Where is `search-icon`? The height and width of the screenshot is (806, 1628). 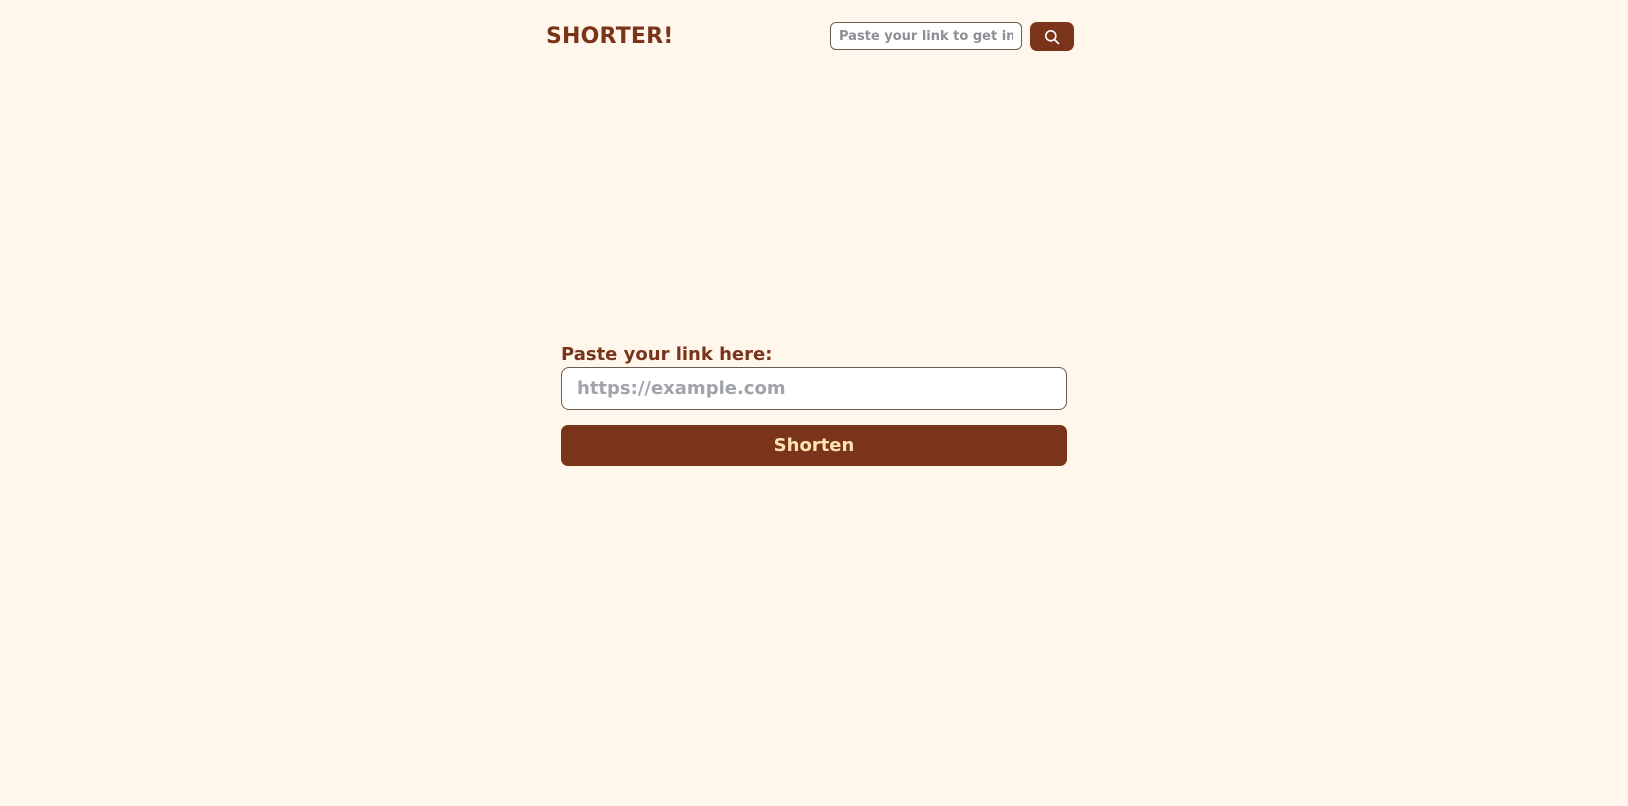
search-icon is located at coordinates (1052, 37).